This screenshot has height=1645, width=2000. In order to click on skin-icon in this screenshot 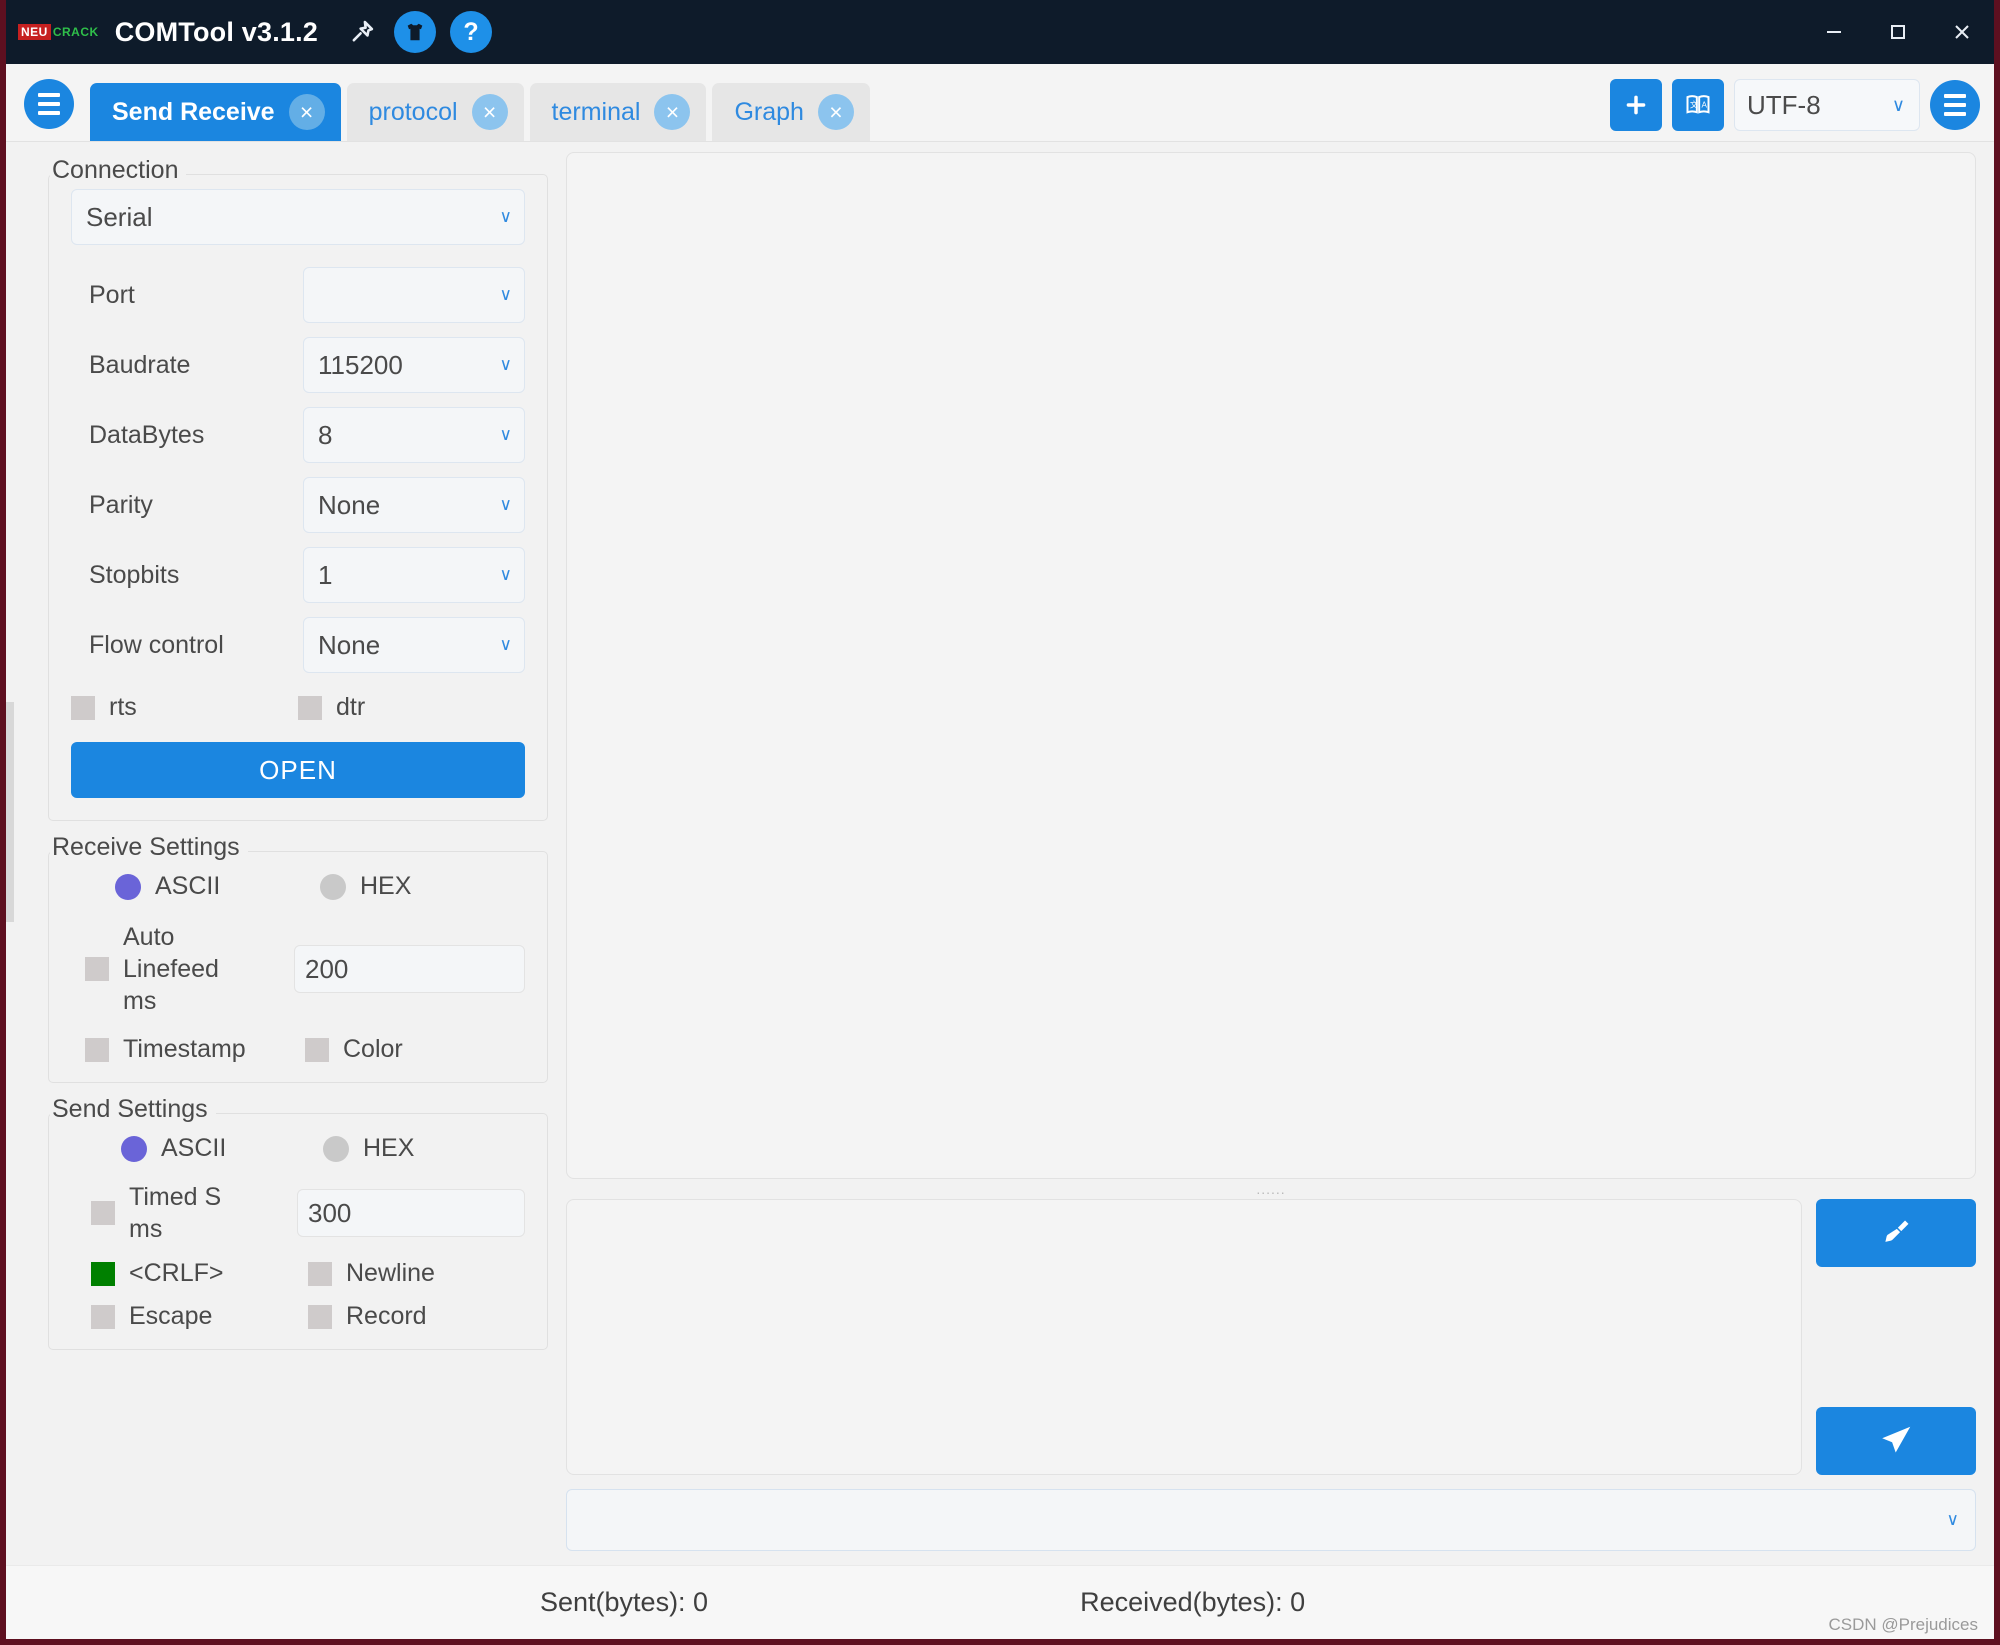, I will do `click(415, 32)`.